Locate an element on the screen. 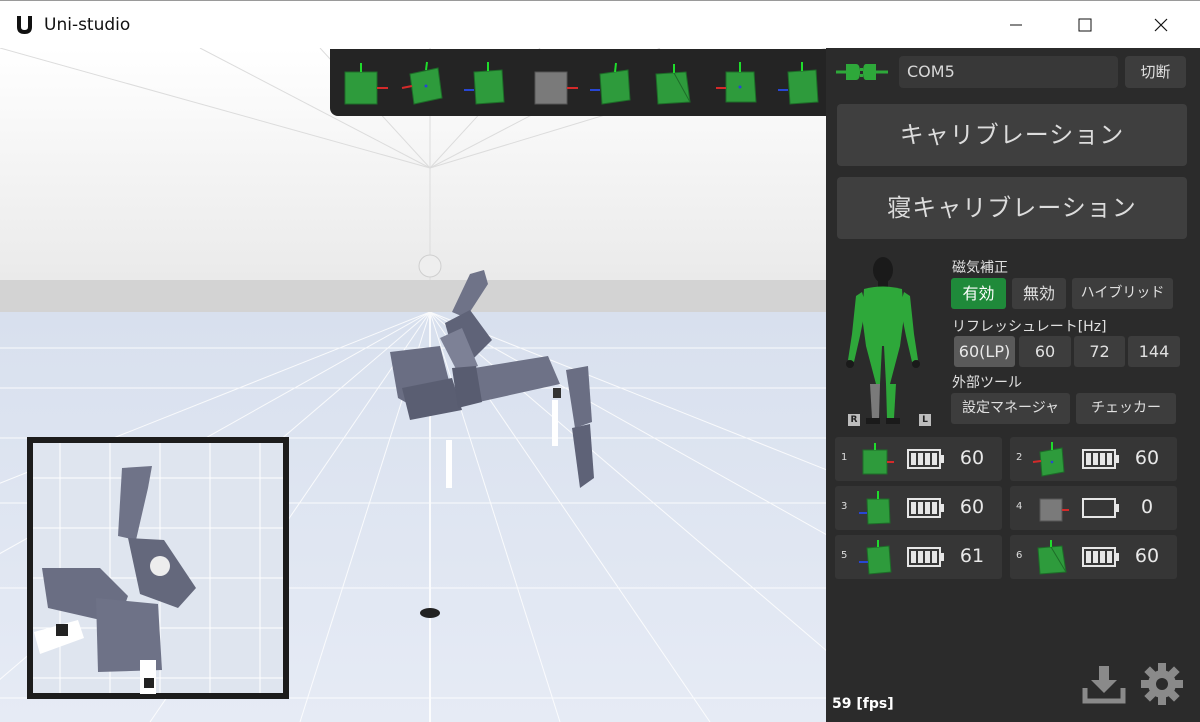 The height and width of the screenshot is (722, 1200). gear-icon is located at coordinates (1162, 684).